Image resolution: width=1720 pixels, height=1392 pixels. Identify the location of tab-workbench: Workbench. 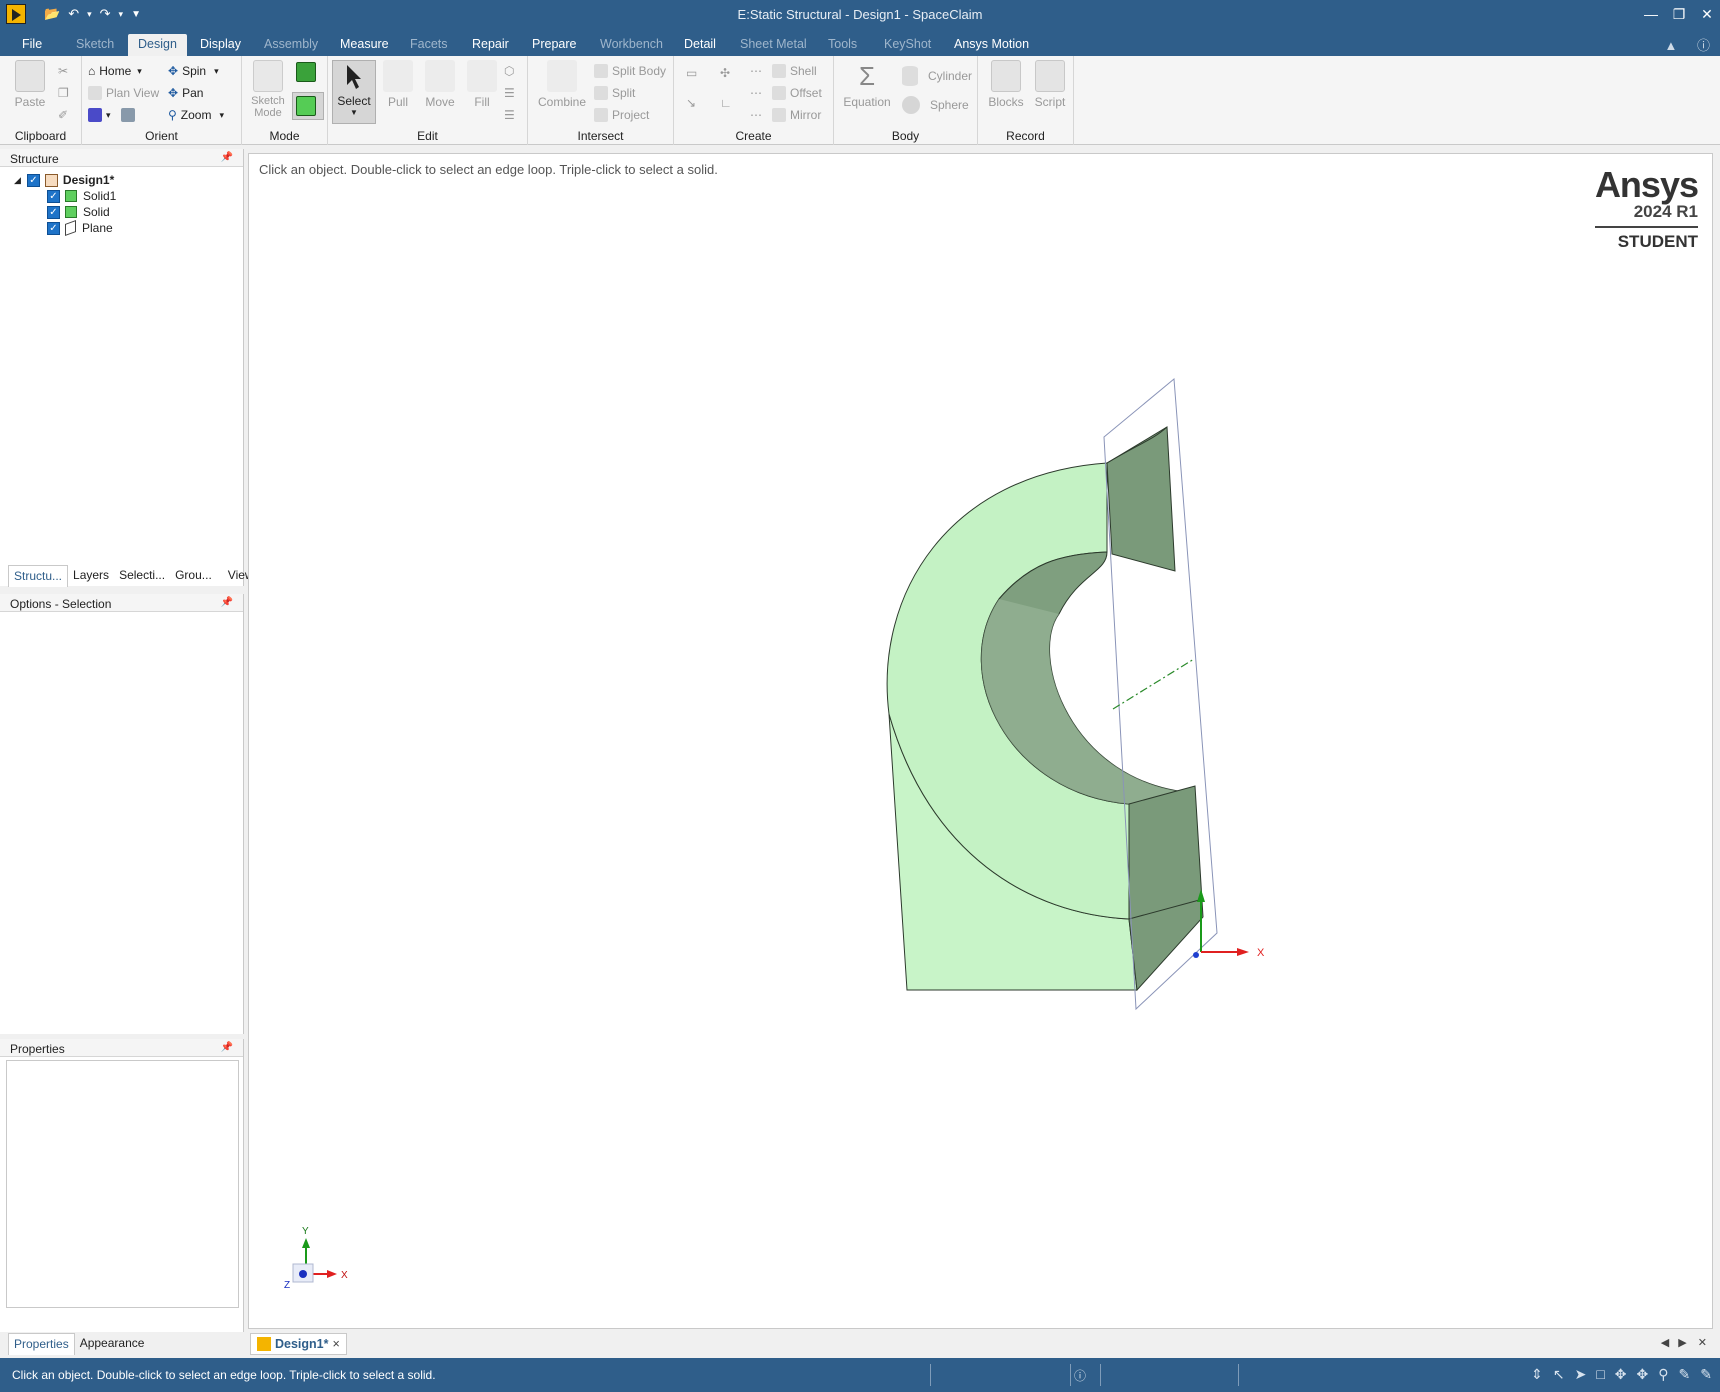
(631, 45).